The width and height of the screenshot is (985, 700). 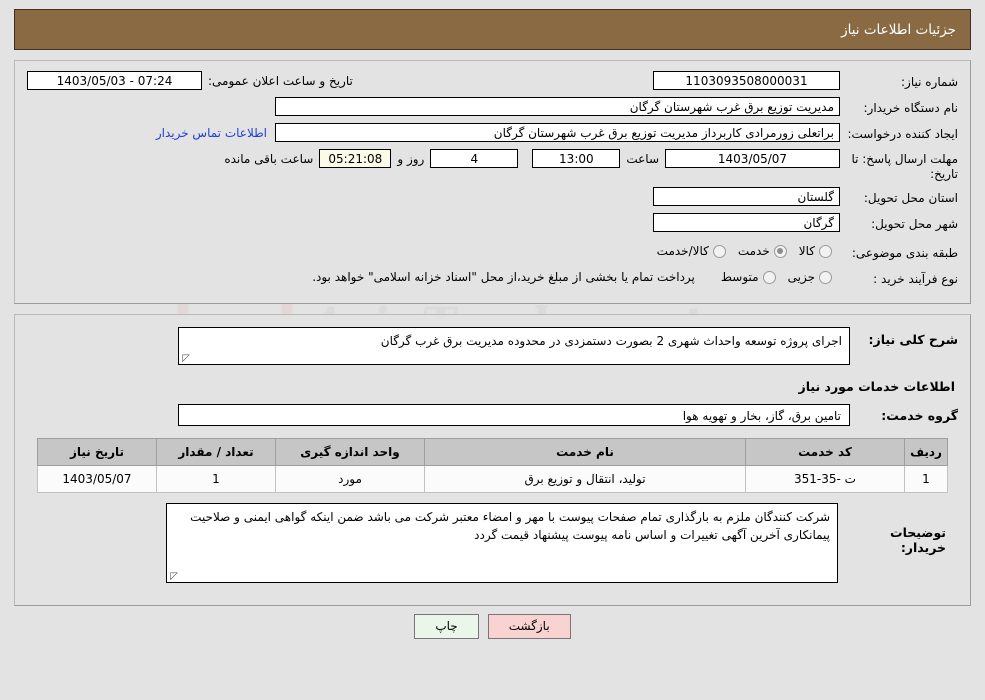 I want to click on radio-process-medium: متوسط, so click(x=752, y=277).